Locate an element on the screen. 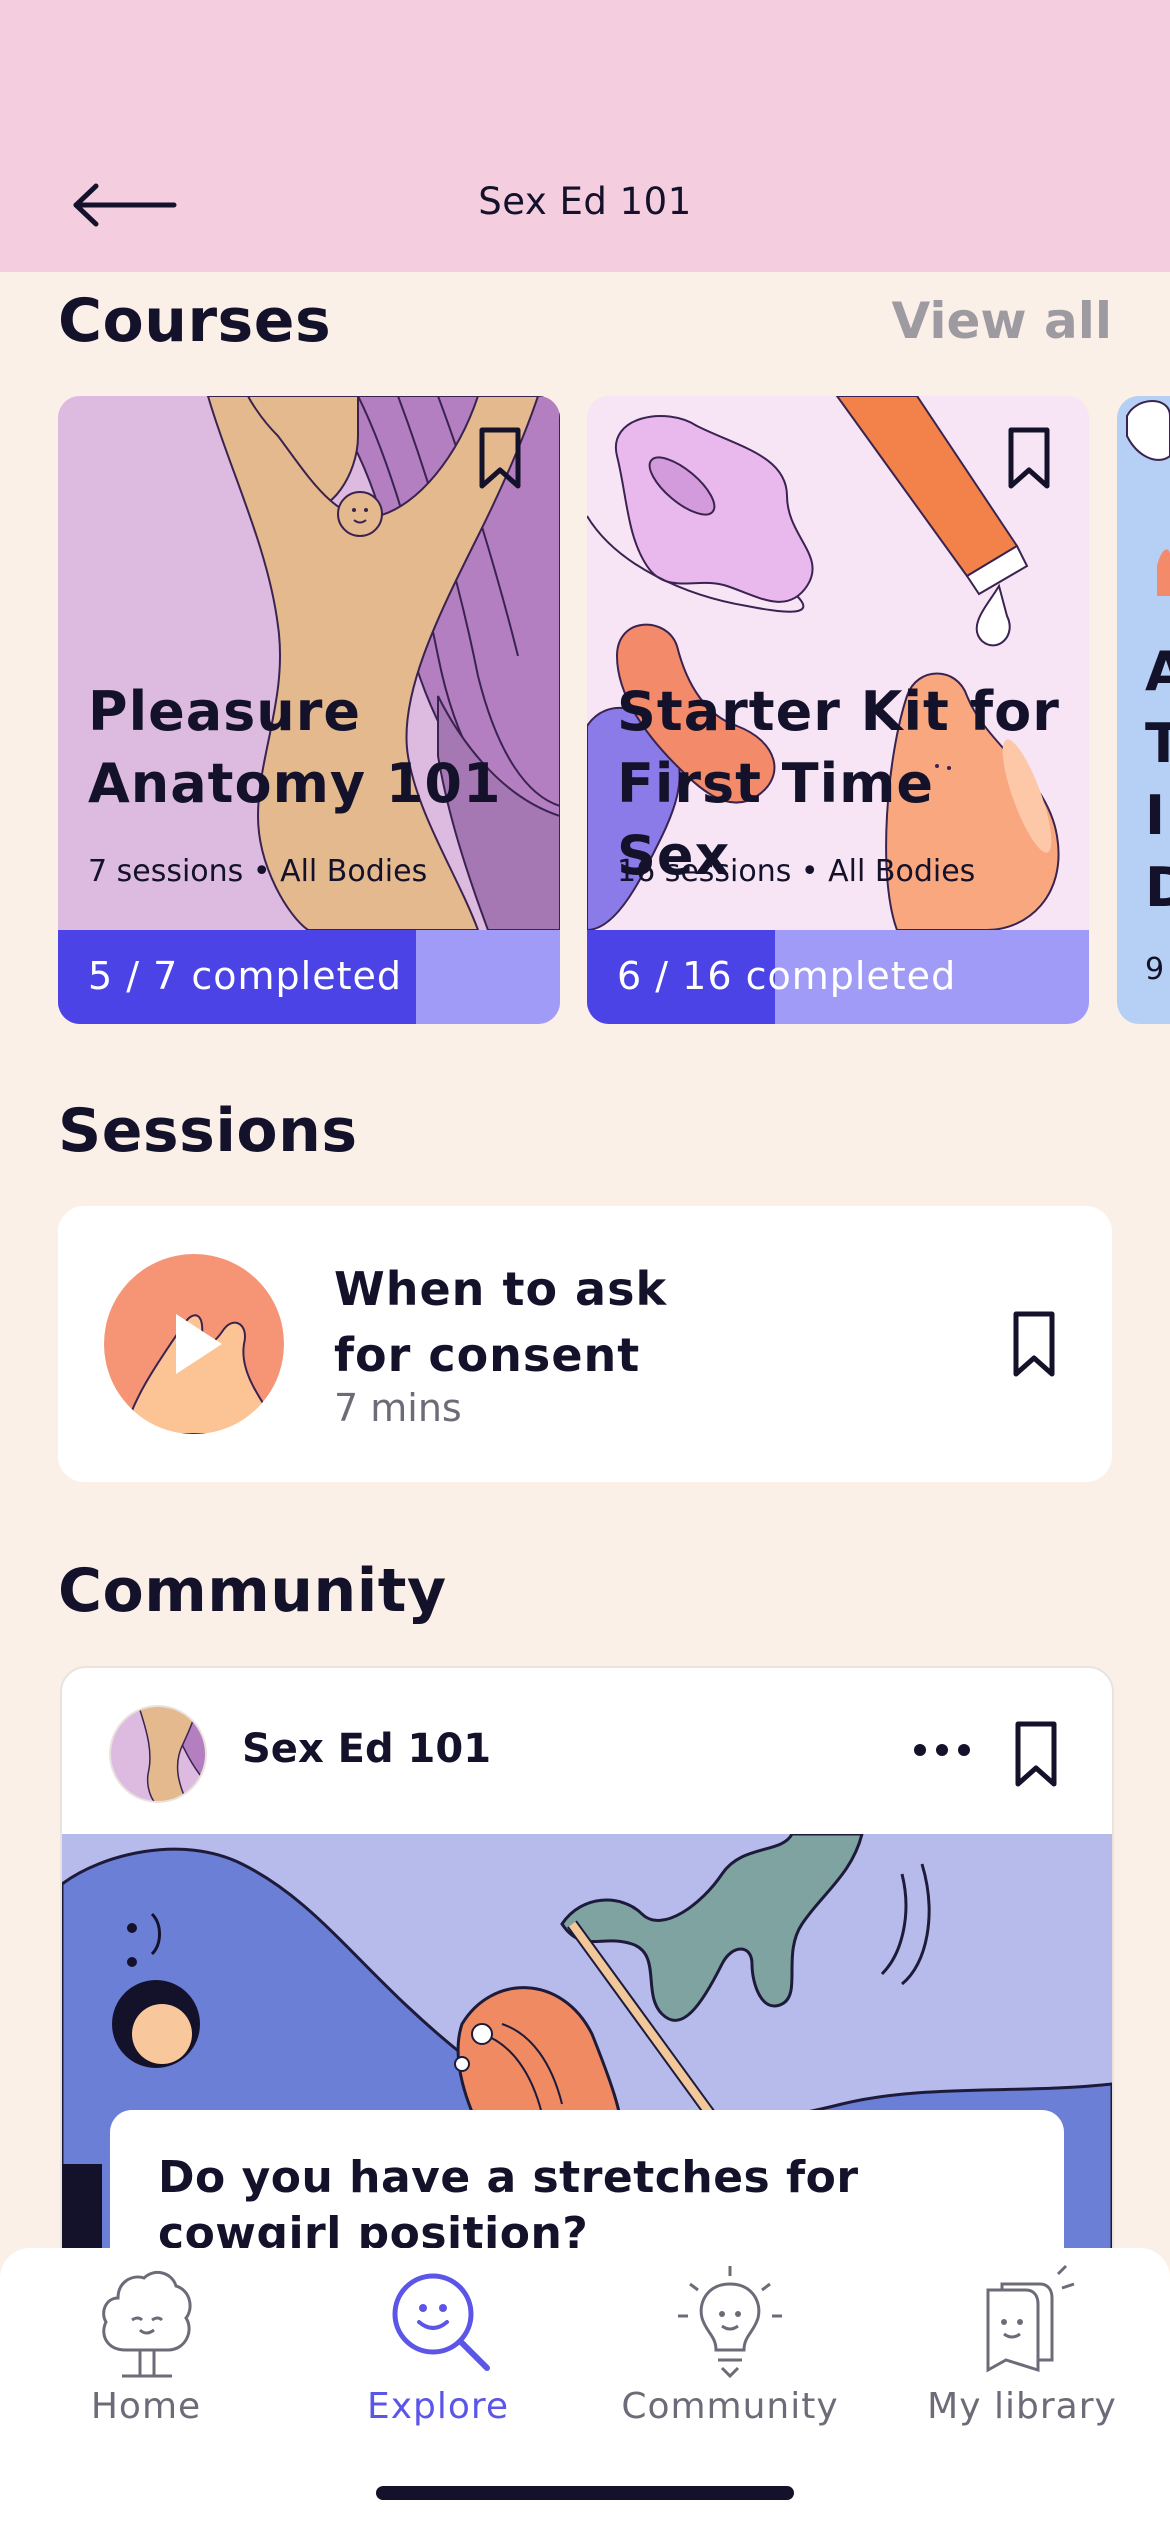  more-options-icon is located at coordinates (942, 1750).